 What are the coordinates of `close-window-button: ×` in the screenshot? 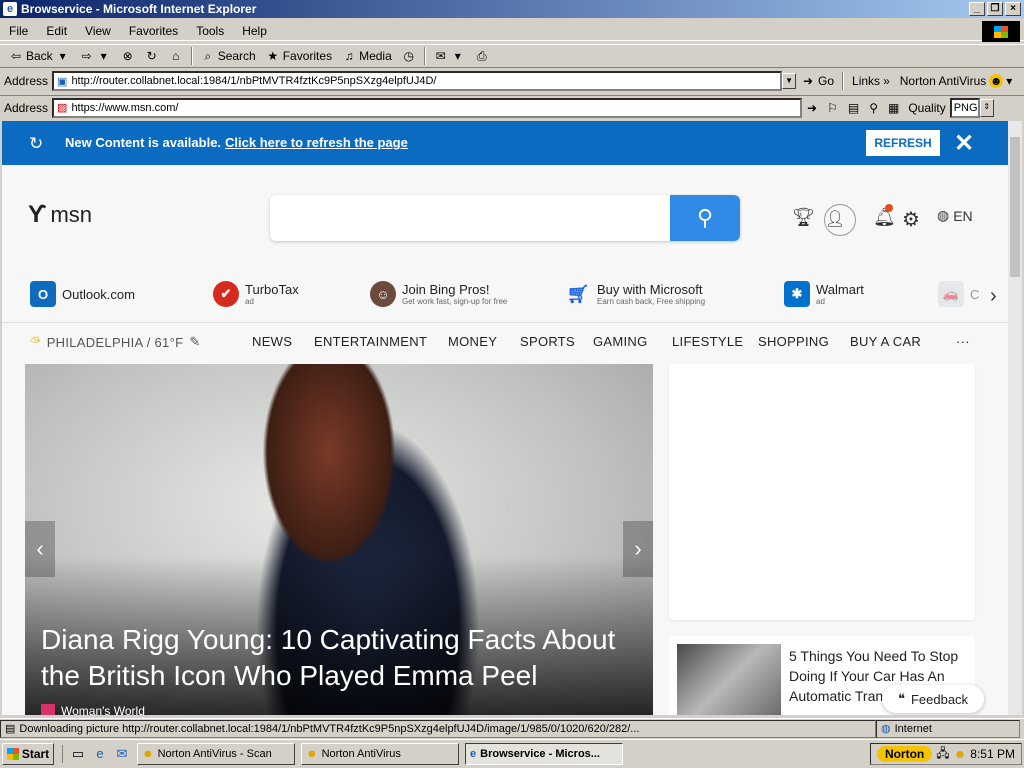 It's located at (1013, 9).